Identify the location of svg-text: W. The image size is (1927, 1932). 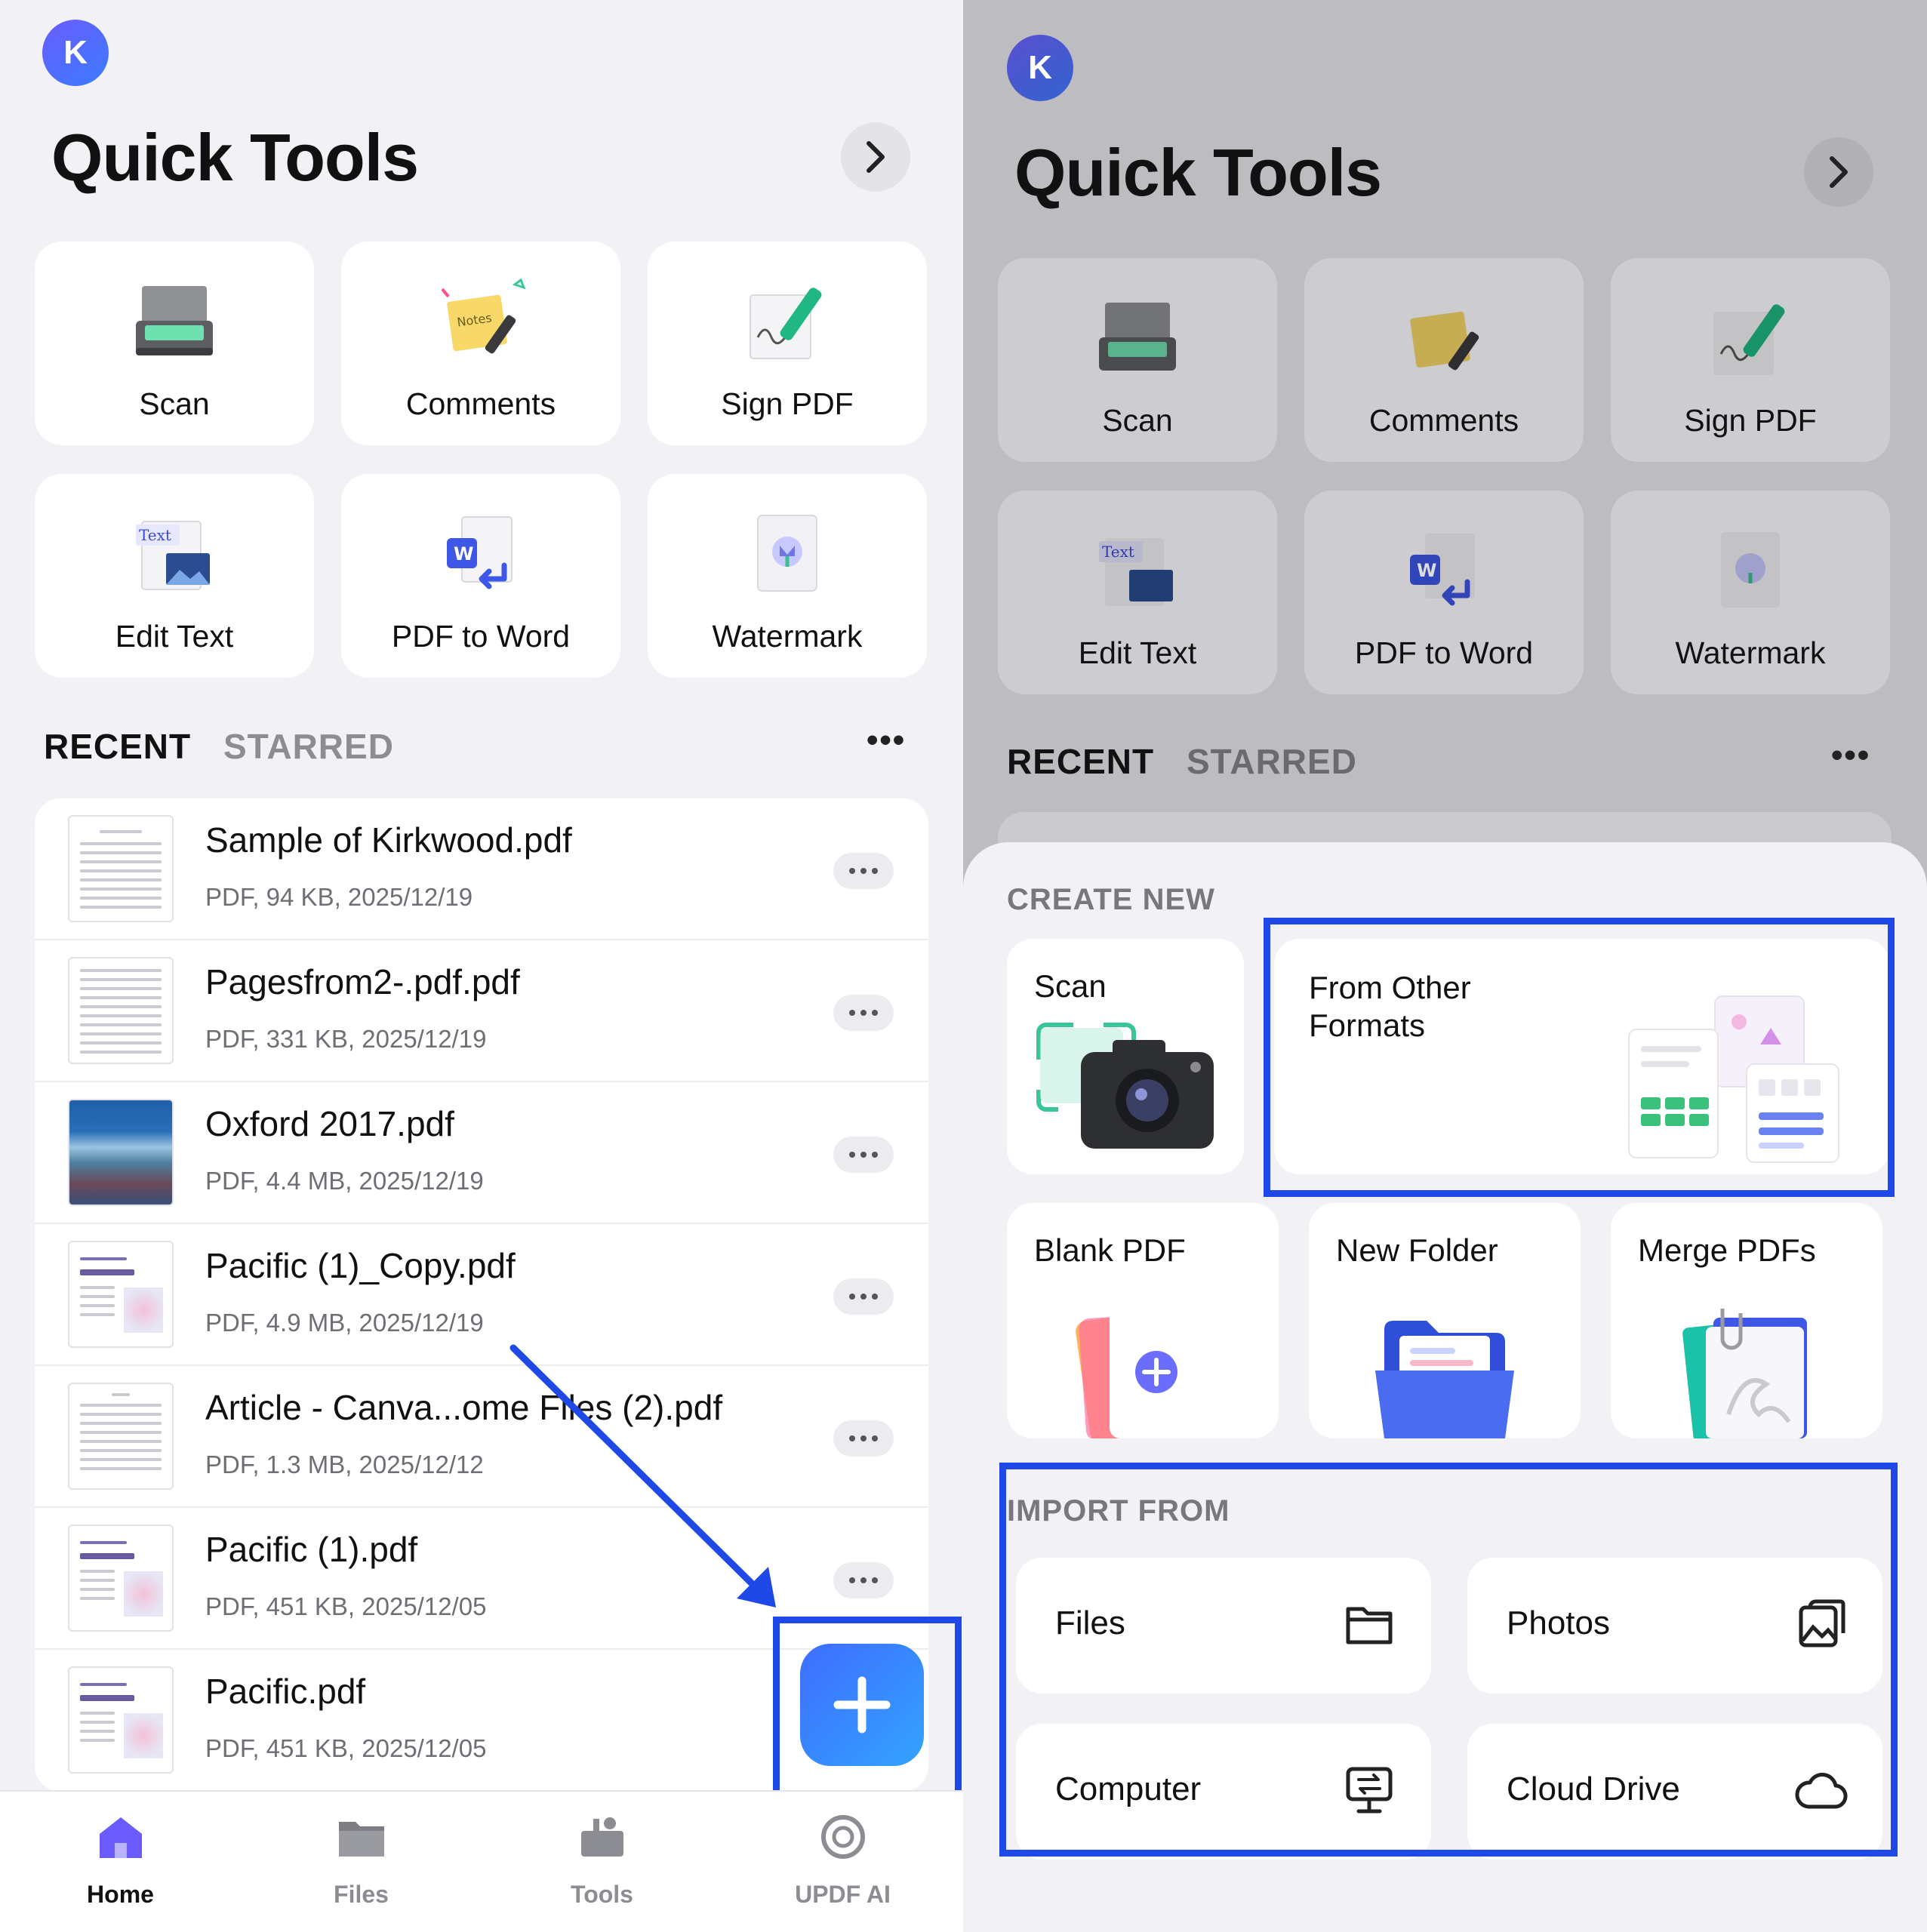
(1426, 570).